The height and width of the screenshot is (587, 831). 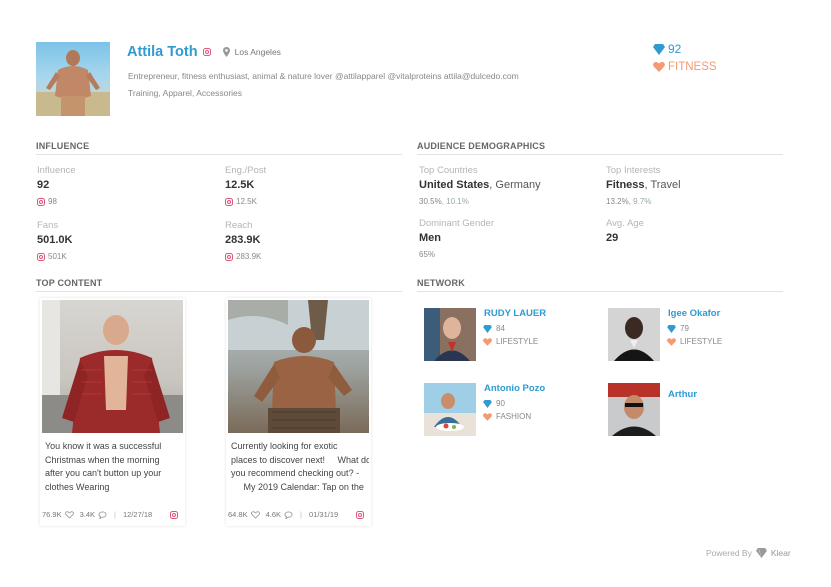 What do you see at coordinates (246, 201) in the screenshot?
I see `metric-sub-value: 12.5K` at bounding box center [246, 201].